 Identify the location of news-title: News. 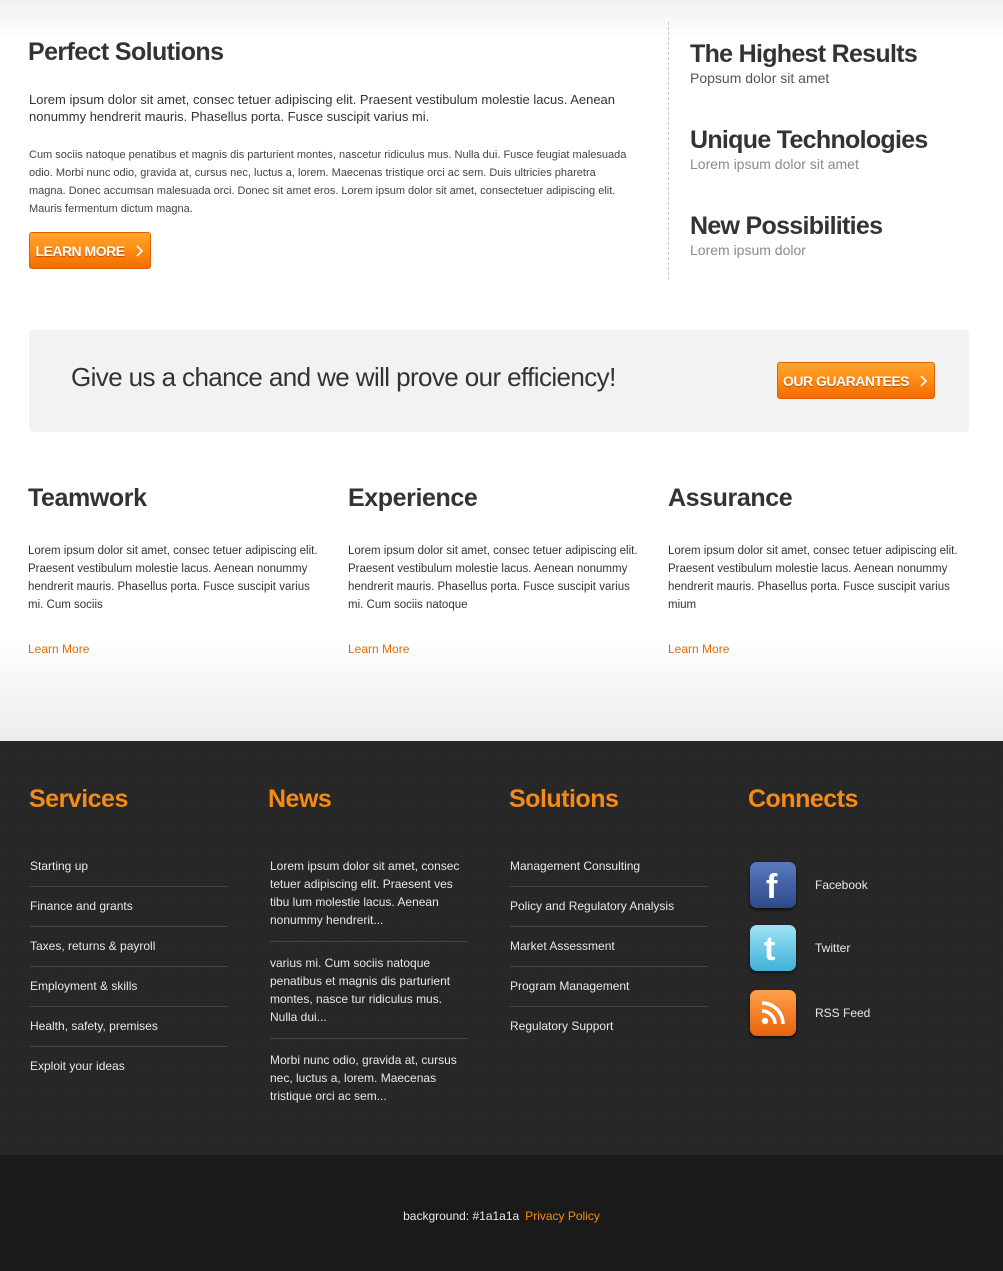
(300, 799).